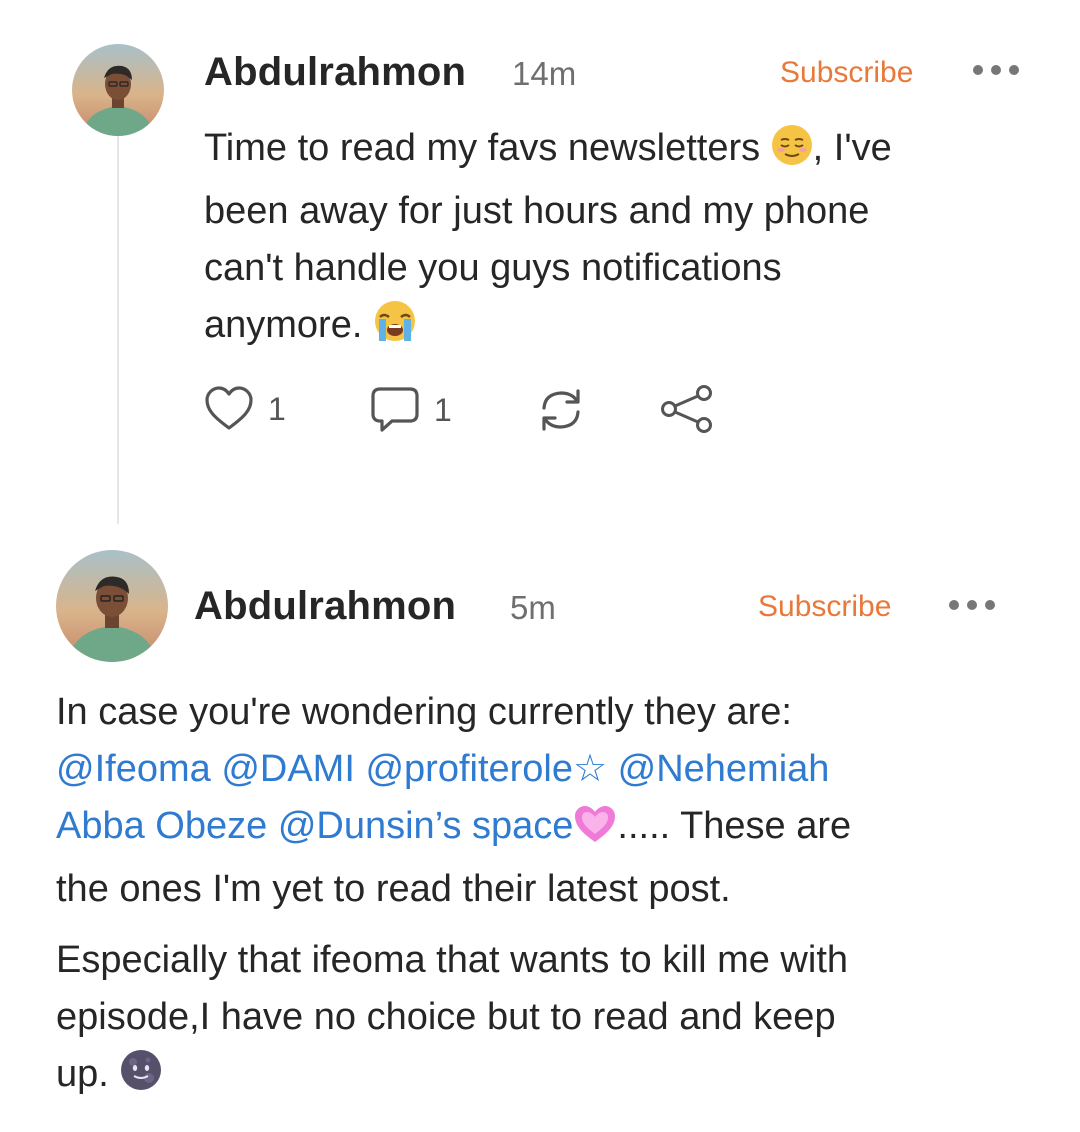 This screenshot has width=1080, height=1132. I want to click on restack-button, so click(561, 410).